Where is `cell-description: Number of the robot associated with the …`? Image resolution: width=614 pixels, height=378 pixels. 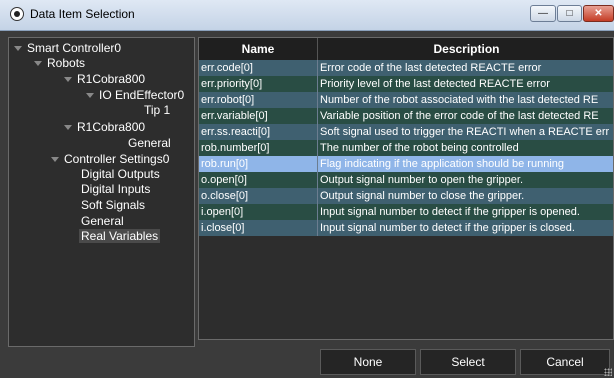
cell-description: Number of the robot associated with the … is located at coordinates (459, 100).